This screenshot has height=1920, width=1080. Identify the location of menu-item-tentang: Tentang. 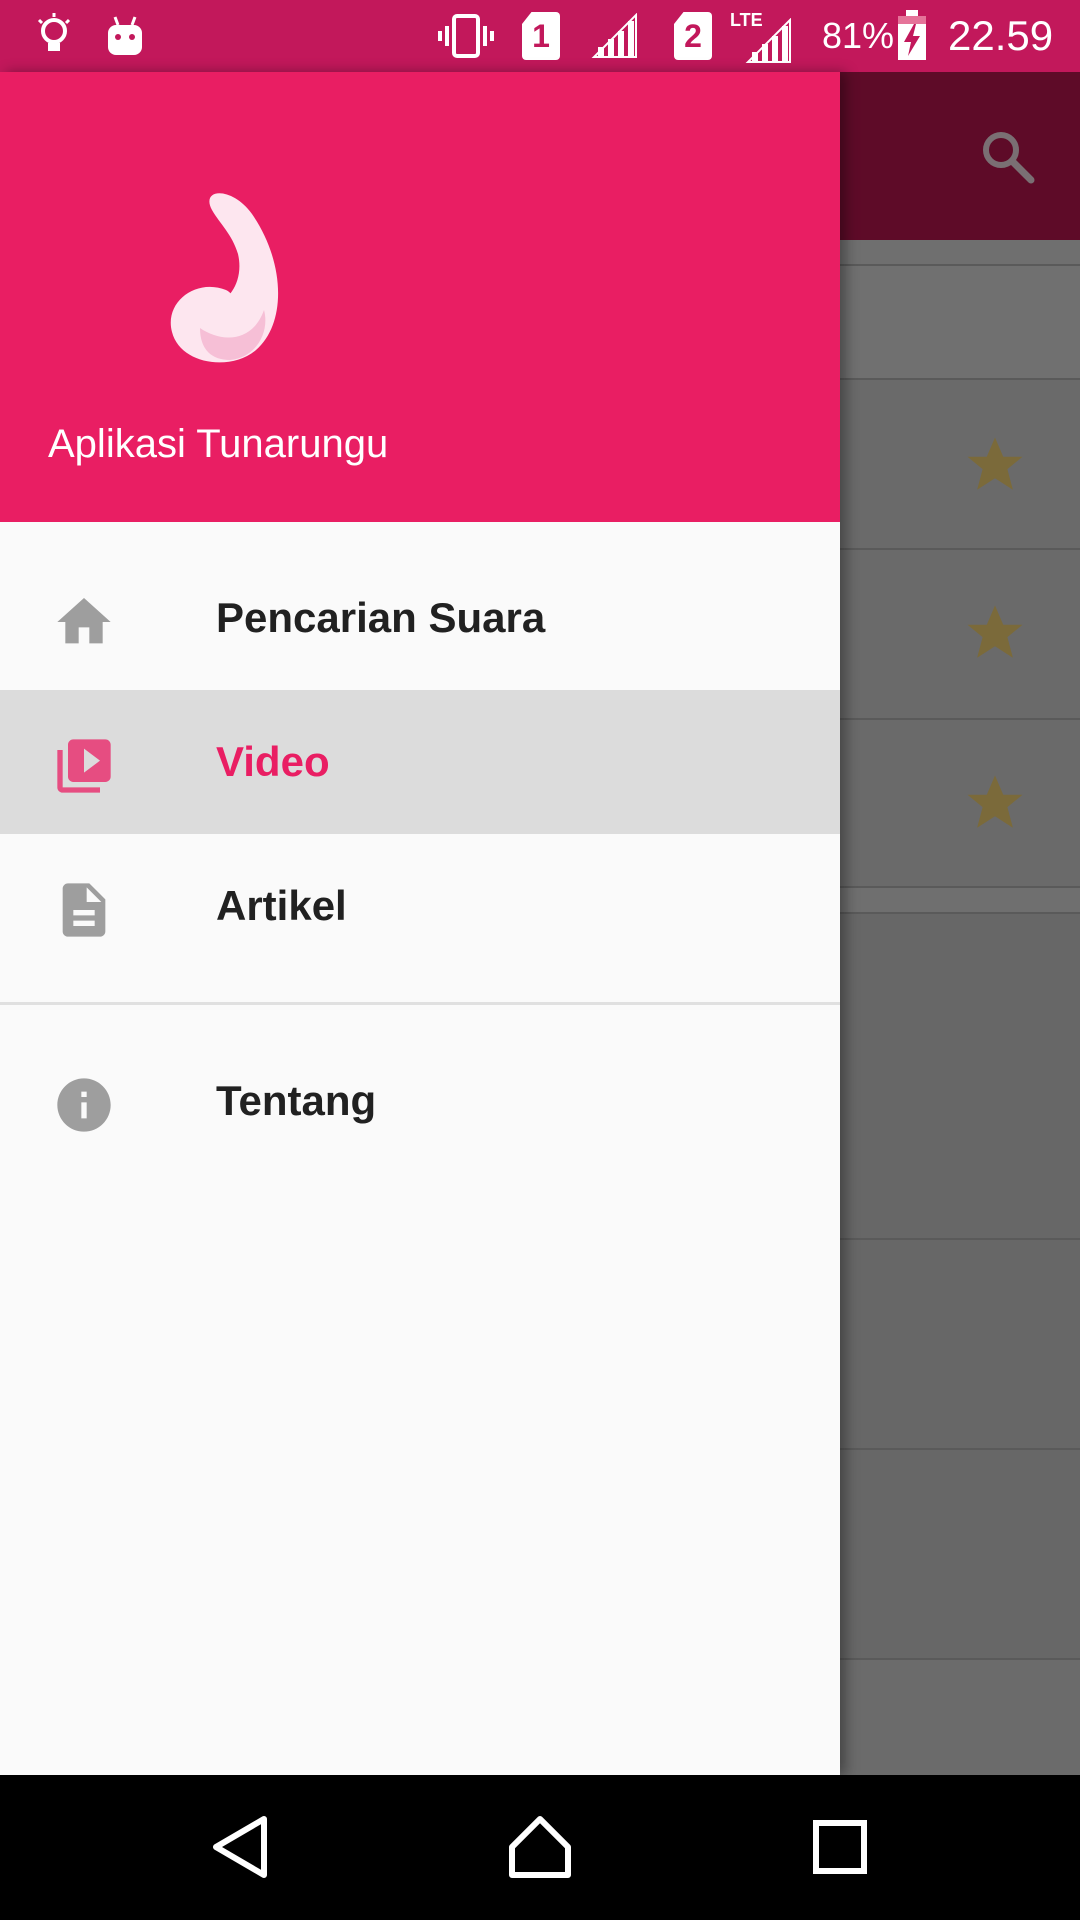
(420, 1101).